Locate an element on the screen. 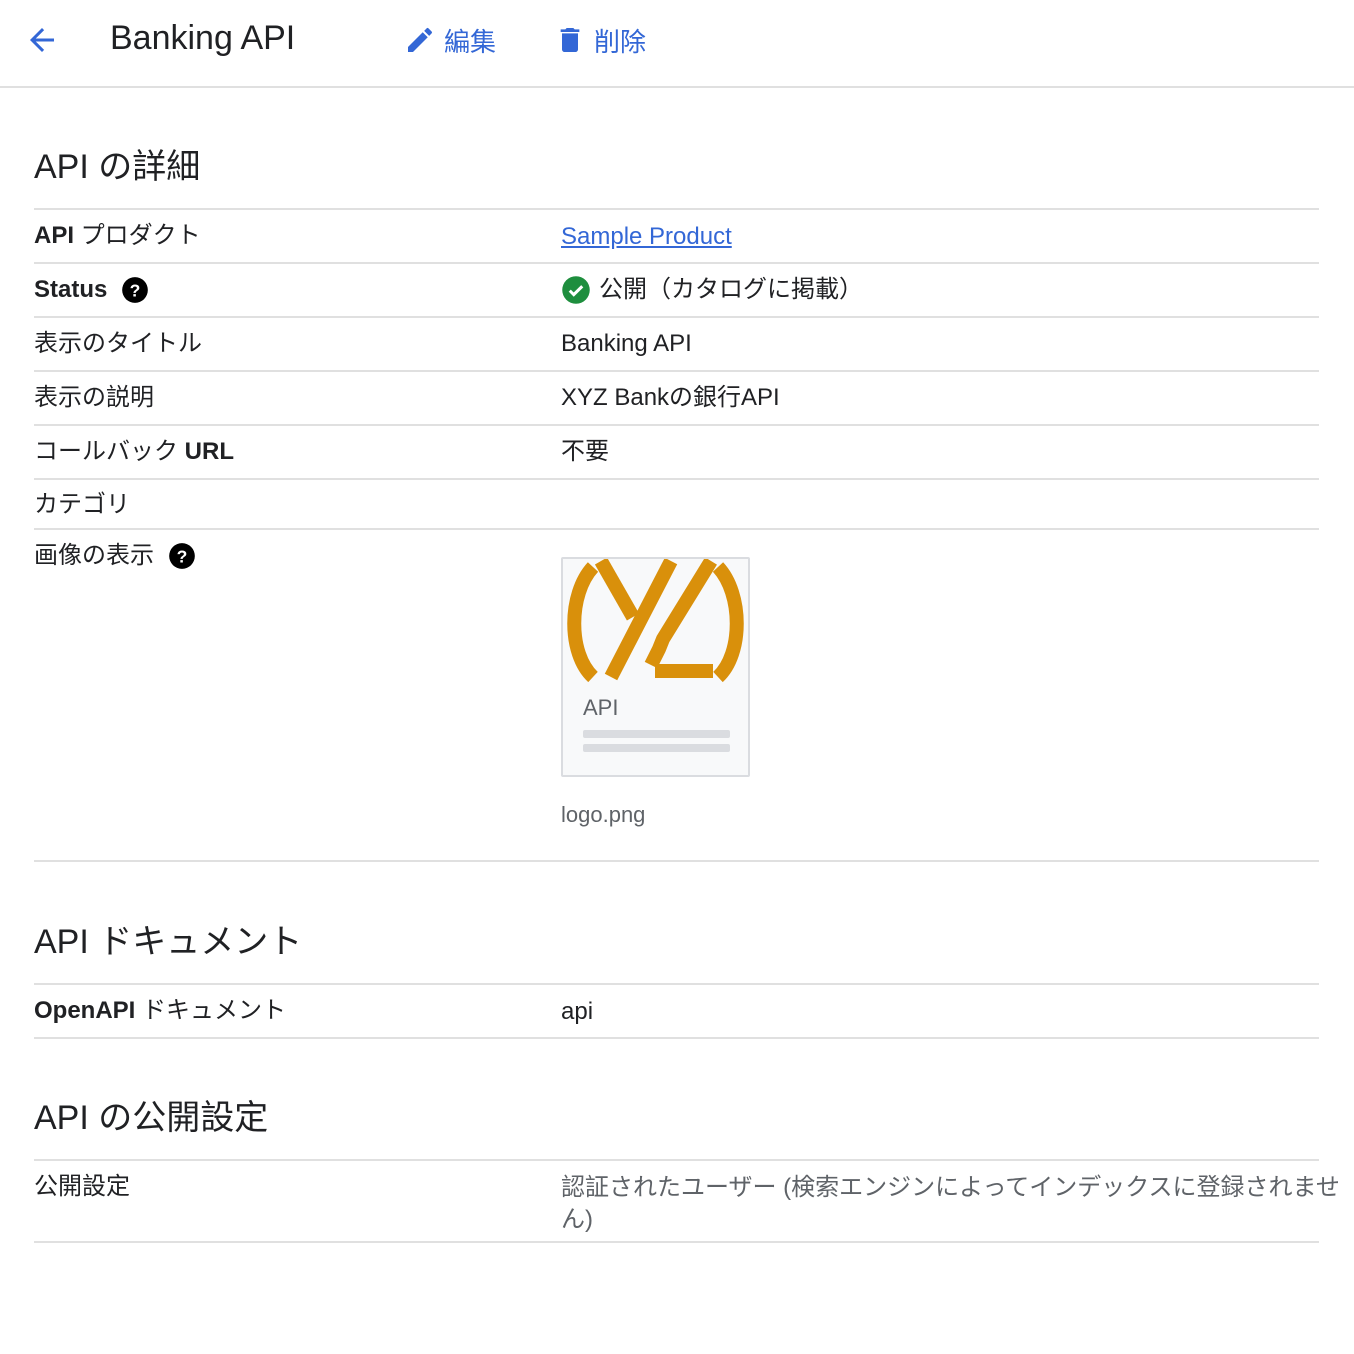  product-link: Sample Product is located at coordinates (646, 236).